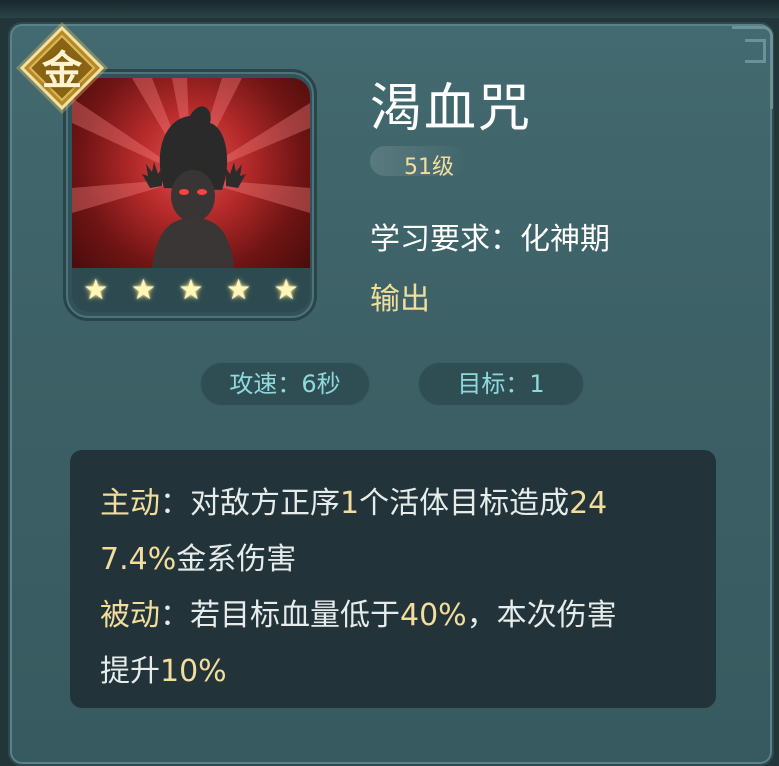 The height and width of the screenshot is (766, 779). What do you see at coordinates (464, 503) in the screenshot?
I see `active-text: 个活体目标造成` at bounding box center [464, 503].